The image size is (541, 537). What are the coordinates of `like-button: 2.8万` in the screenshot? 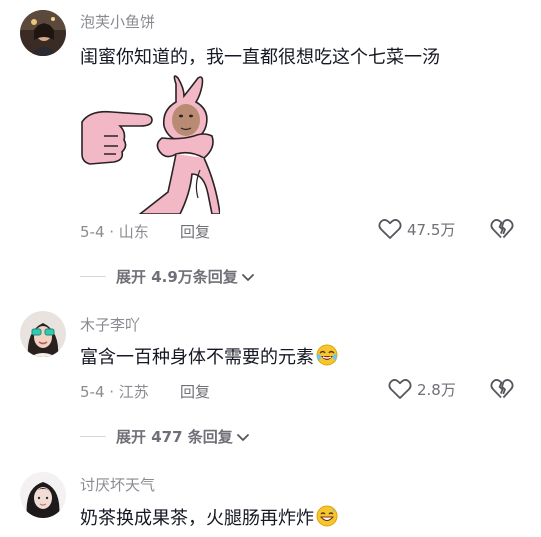 It's located at (422, 389).